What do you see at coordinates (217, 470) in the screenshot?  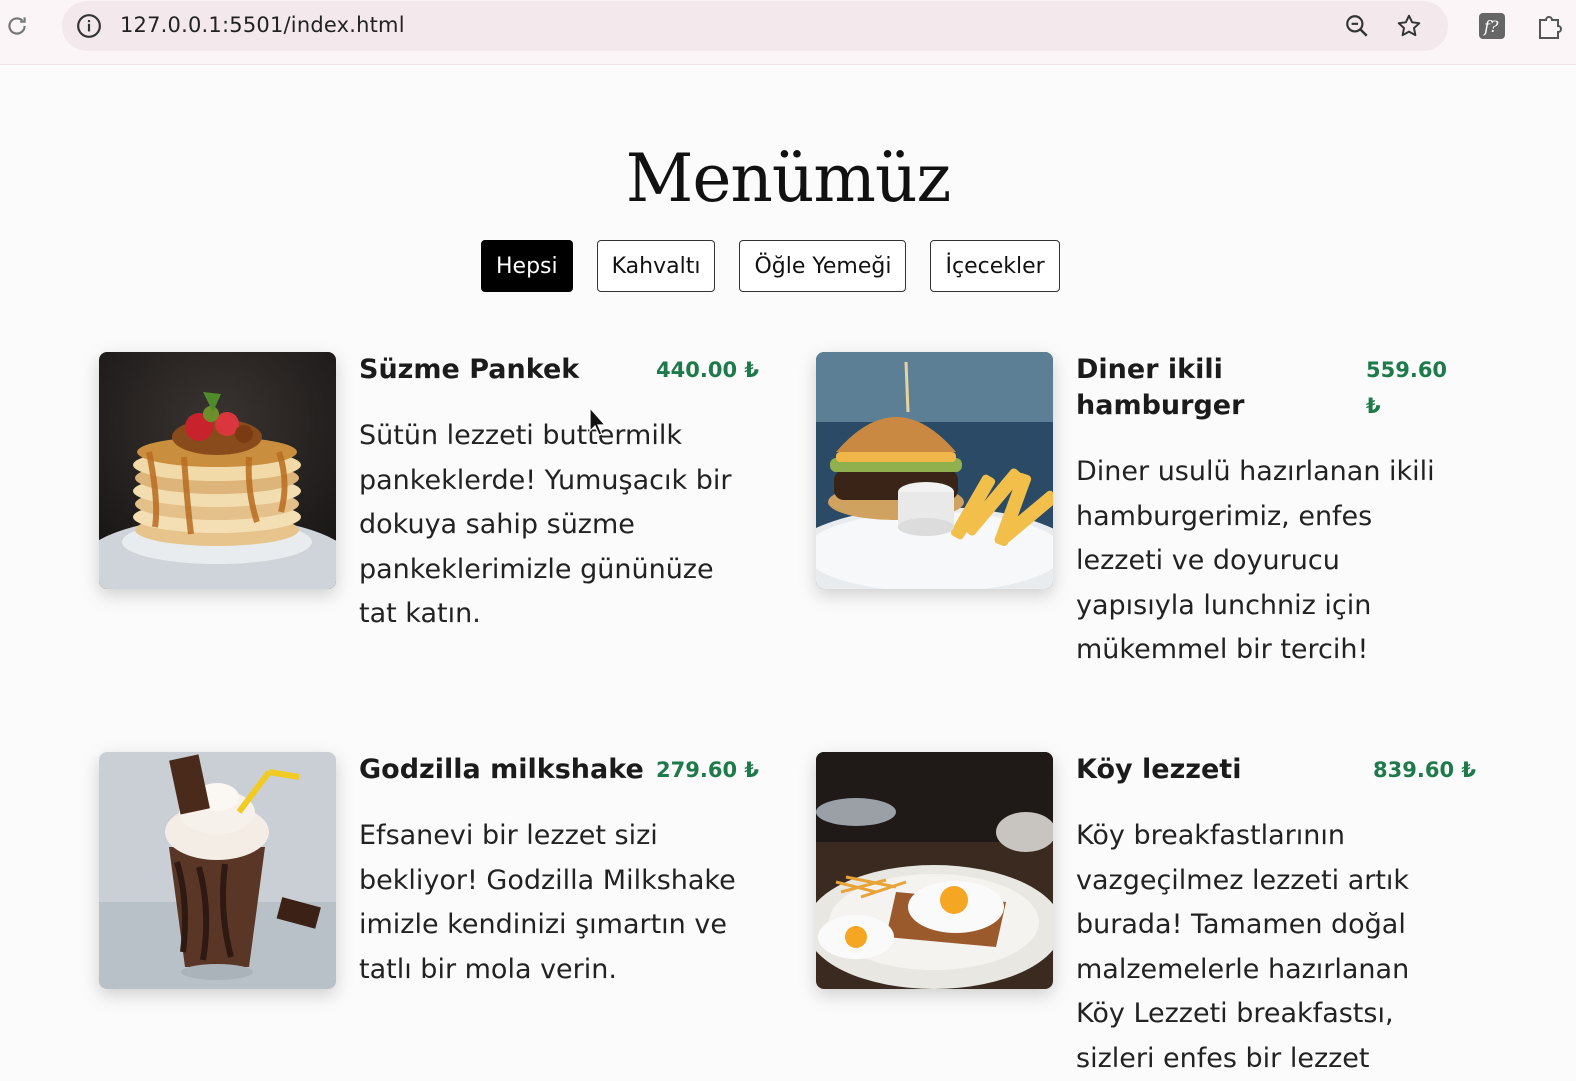 I see `pancake-stack-photo` at bounding box center [217, 470].